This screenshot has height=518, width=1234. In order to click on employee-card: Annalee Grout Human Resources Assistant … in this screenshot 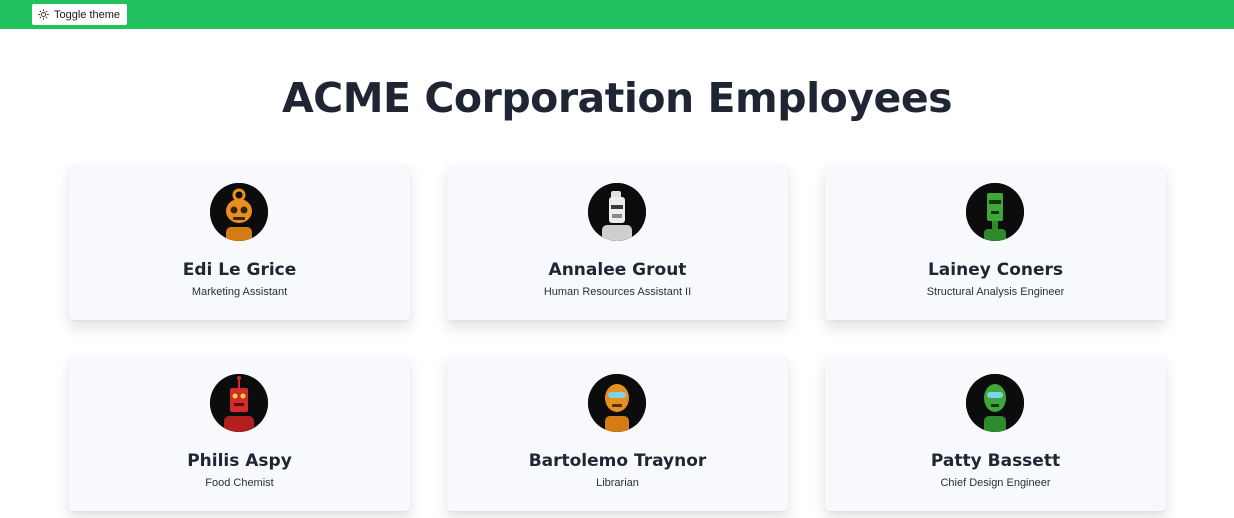, I will do `click(617, 242)`.